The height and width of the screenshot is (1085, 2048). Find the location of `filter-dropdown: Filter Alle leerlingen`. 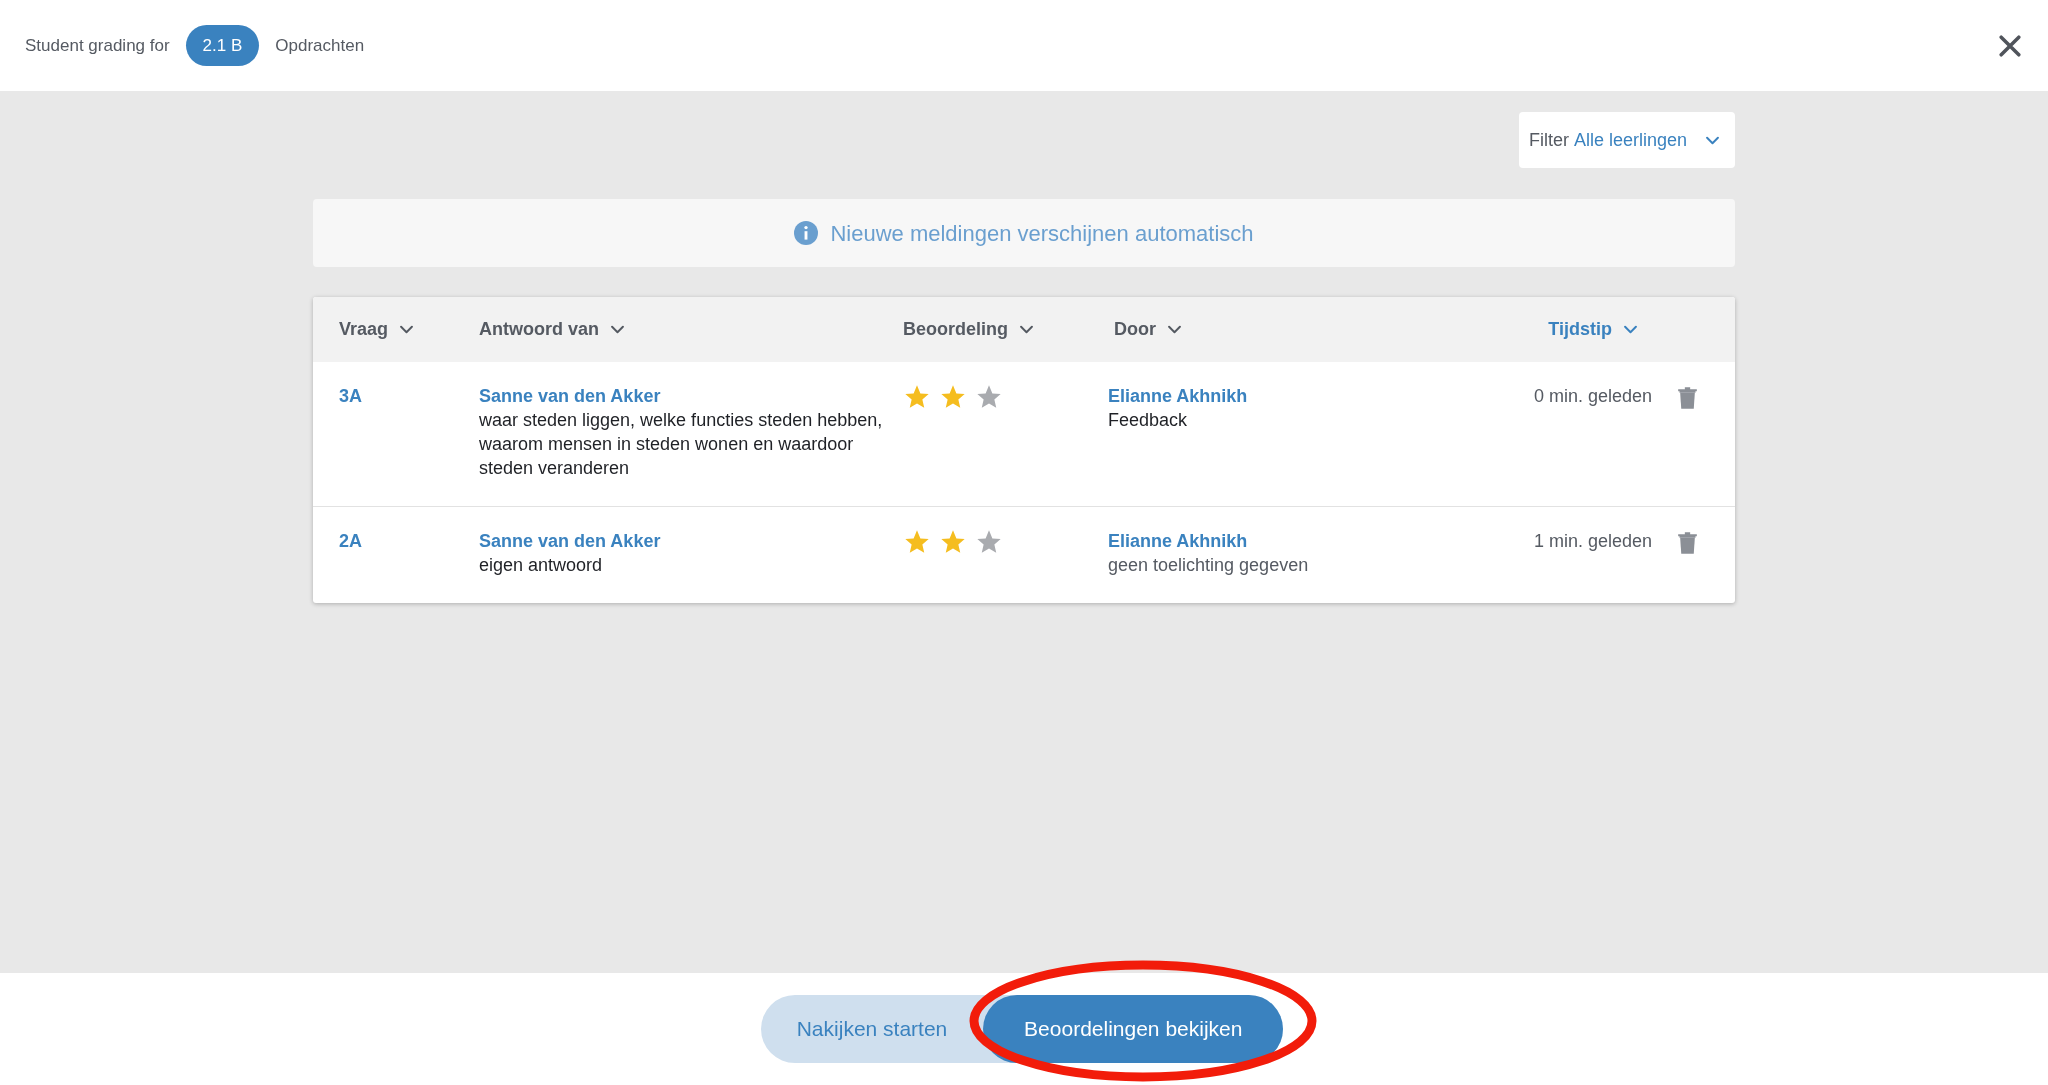

filter-dropdown: Filter Alle leerlingen is located at coordinates (1626, 140).